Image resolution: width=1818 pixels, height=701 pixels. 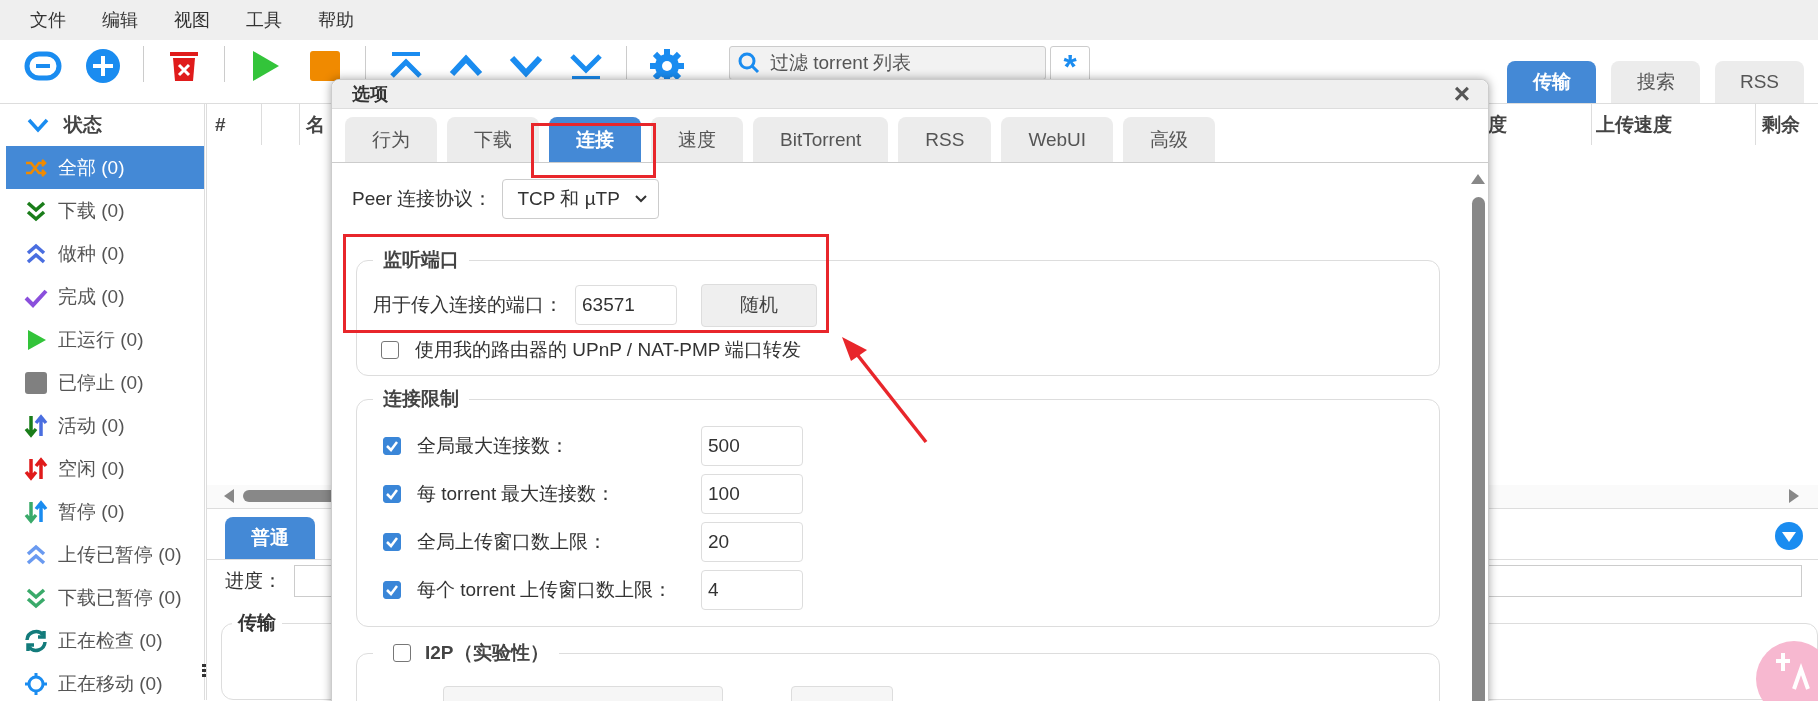 What do you see at coordinates (608, 350) in the screenshot?
I see `checkbox-label: 使用我的路由器的 UPnP / NAT-PMP 端口转发` at bounding box center [608, 350].